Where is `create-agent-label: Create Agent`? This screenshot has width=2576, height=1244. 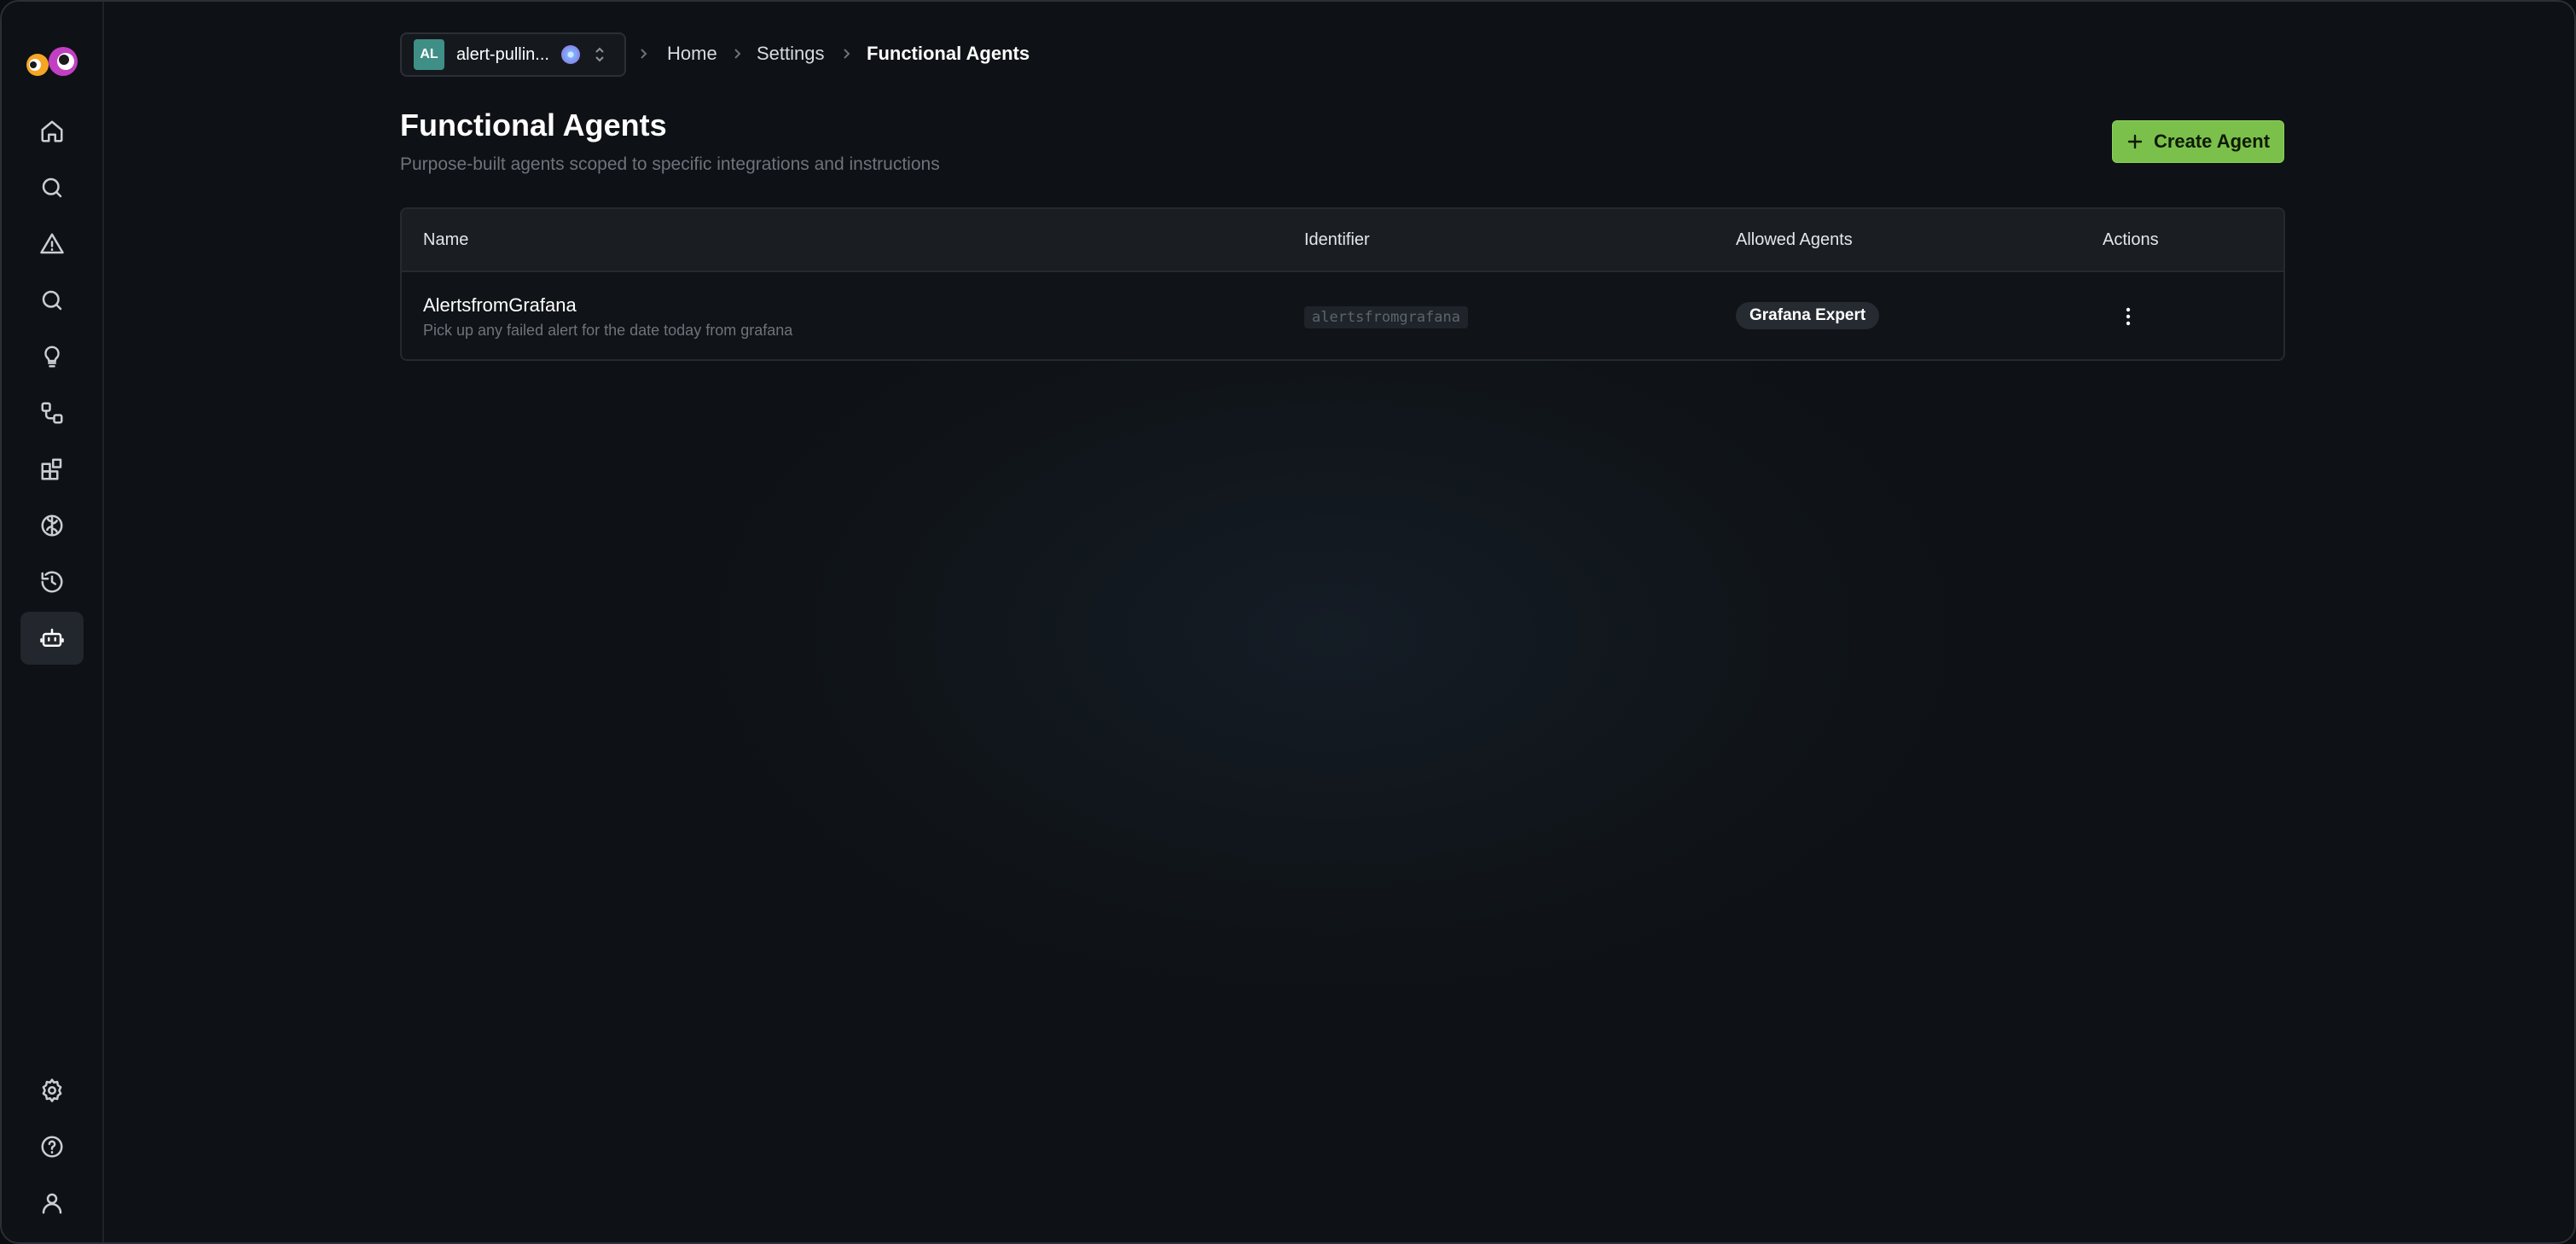 create-agent-label: Create Agent is located at coordinates (2212, 141).